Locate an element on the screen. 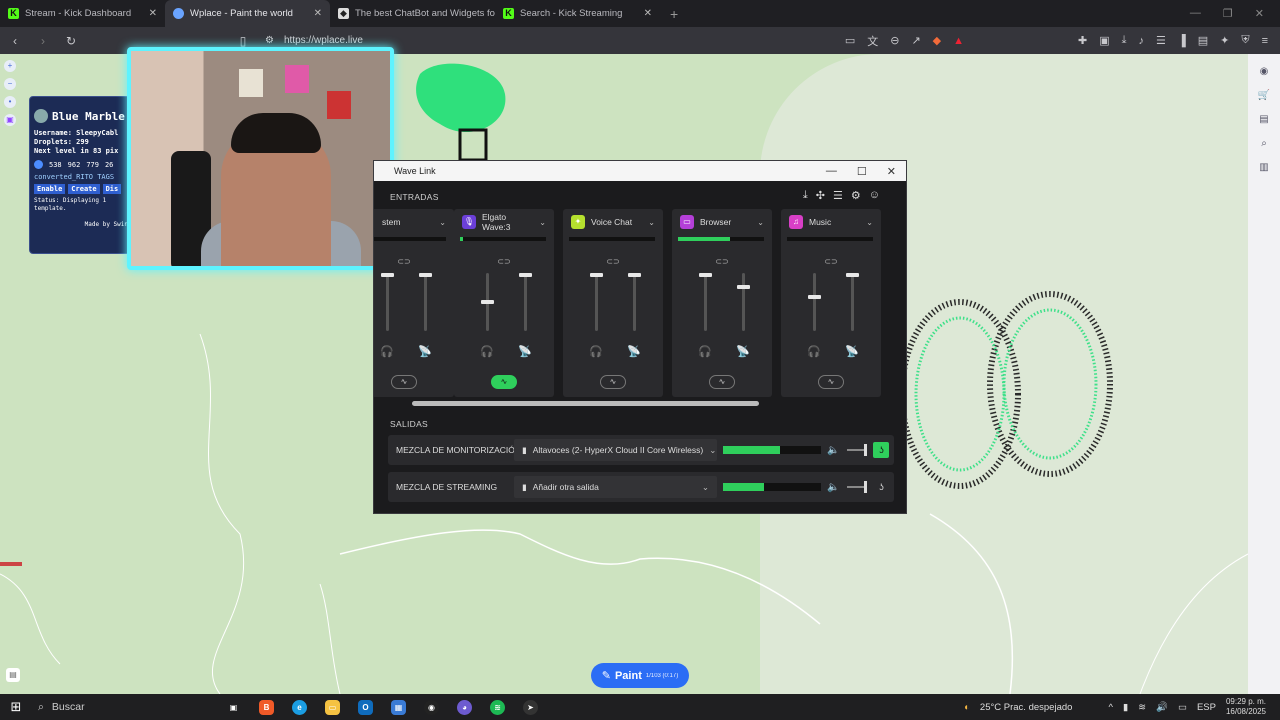 Image resolution: width=1280 pixels, height=720 pixels. disable-button: Dis is located at coordinates (112, 189).